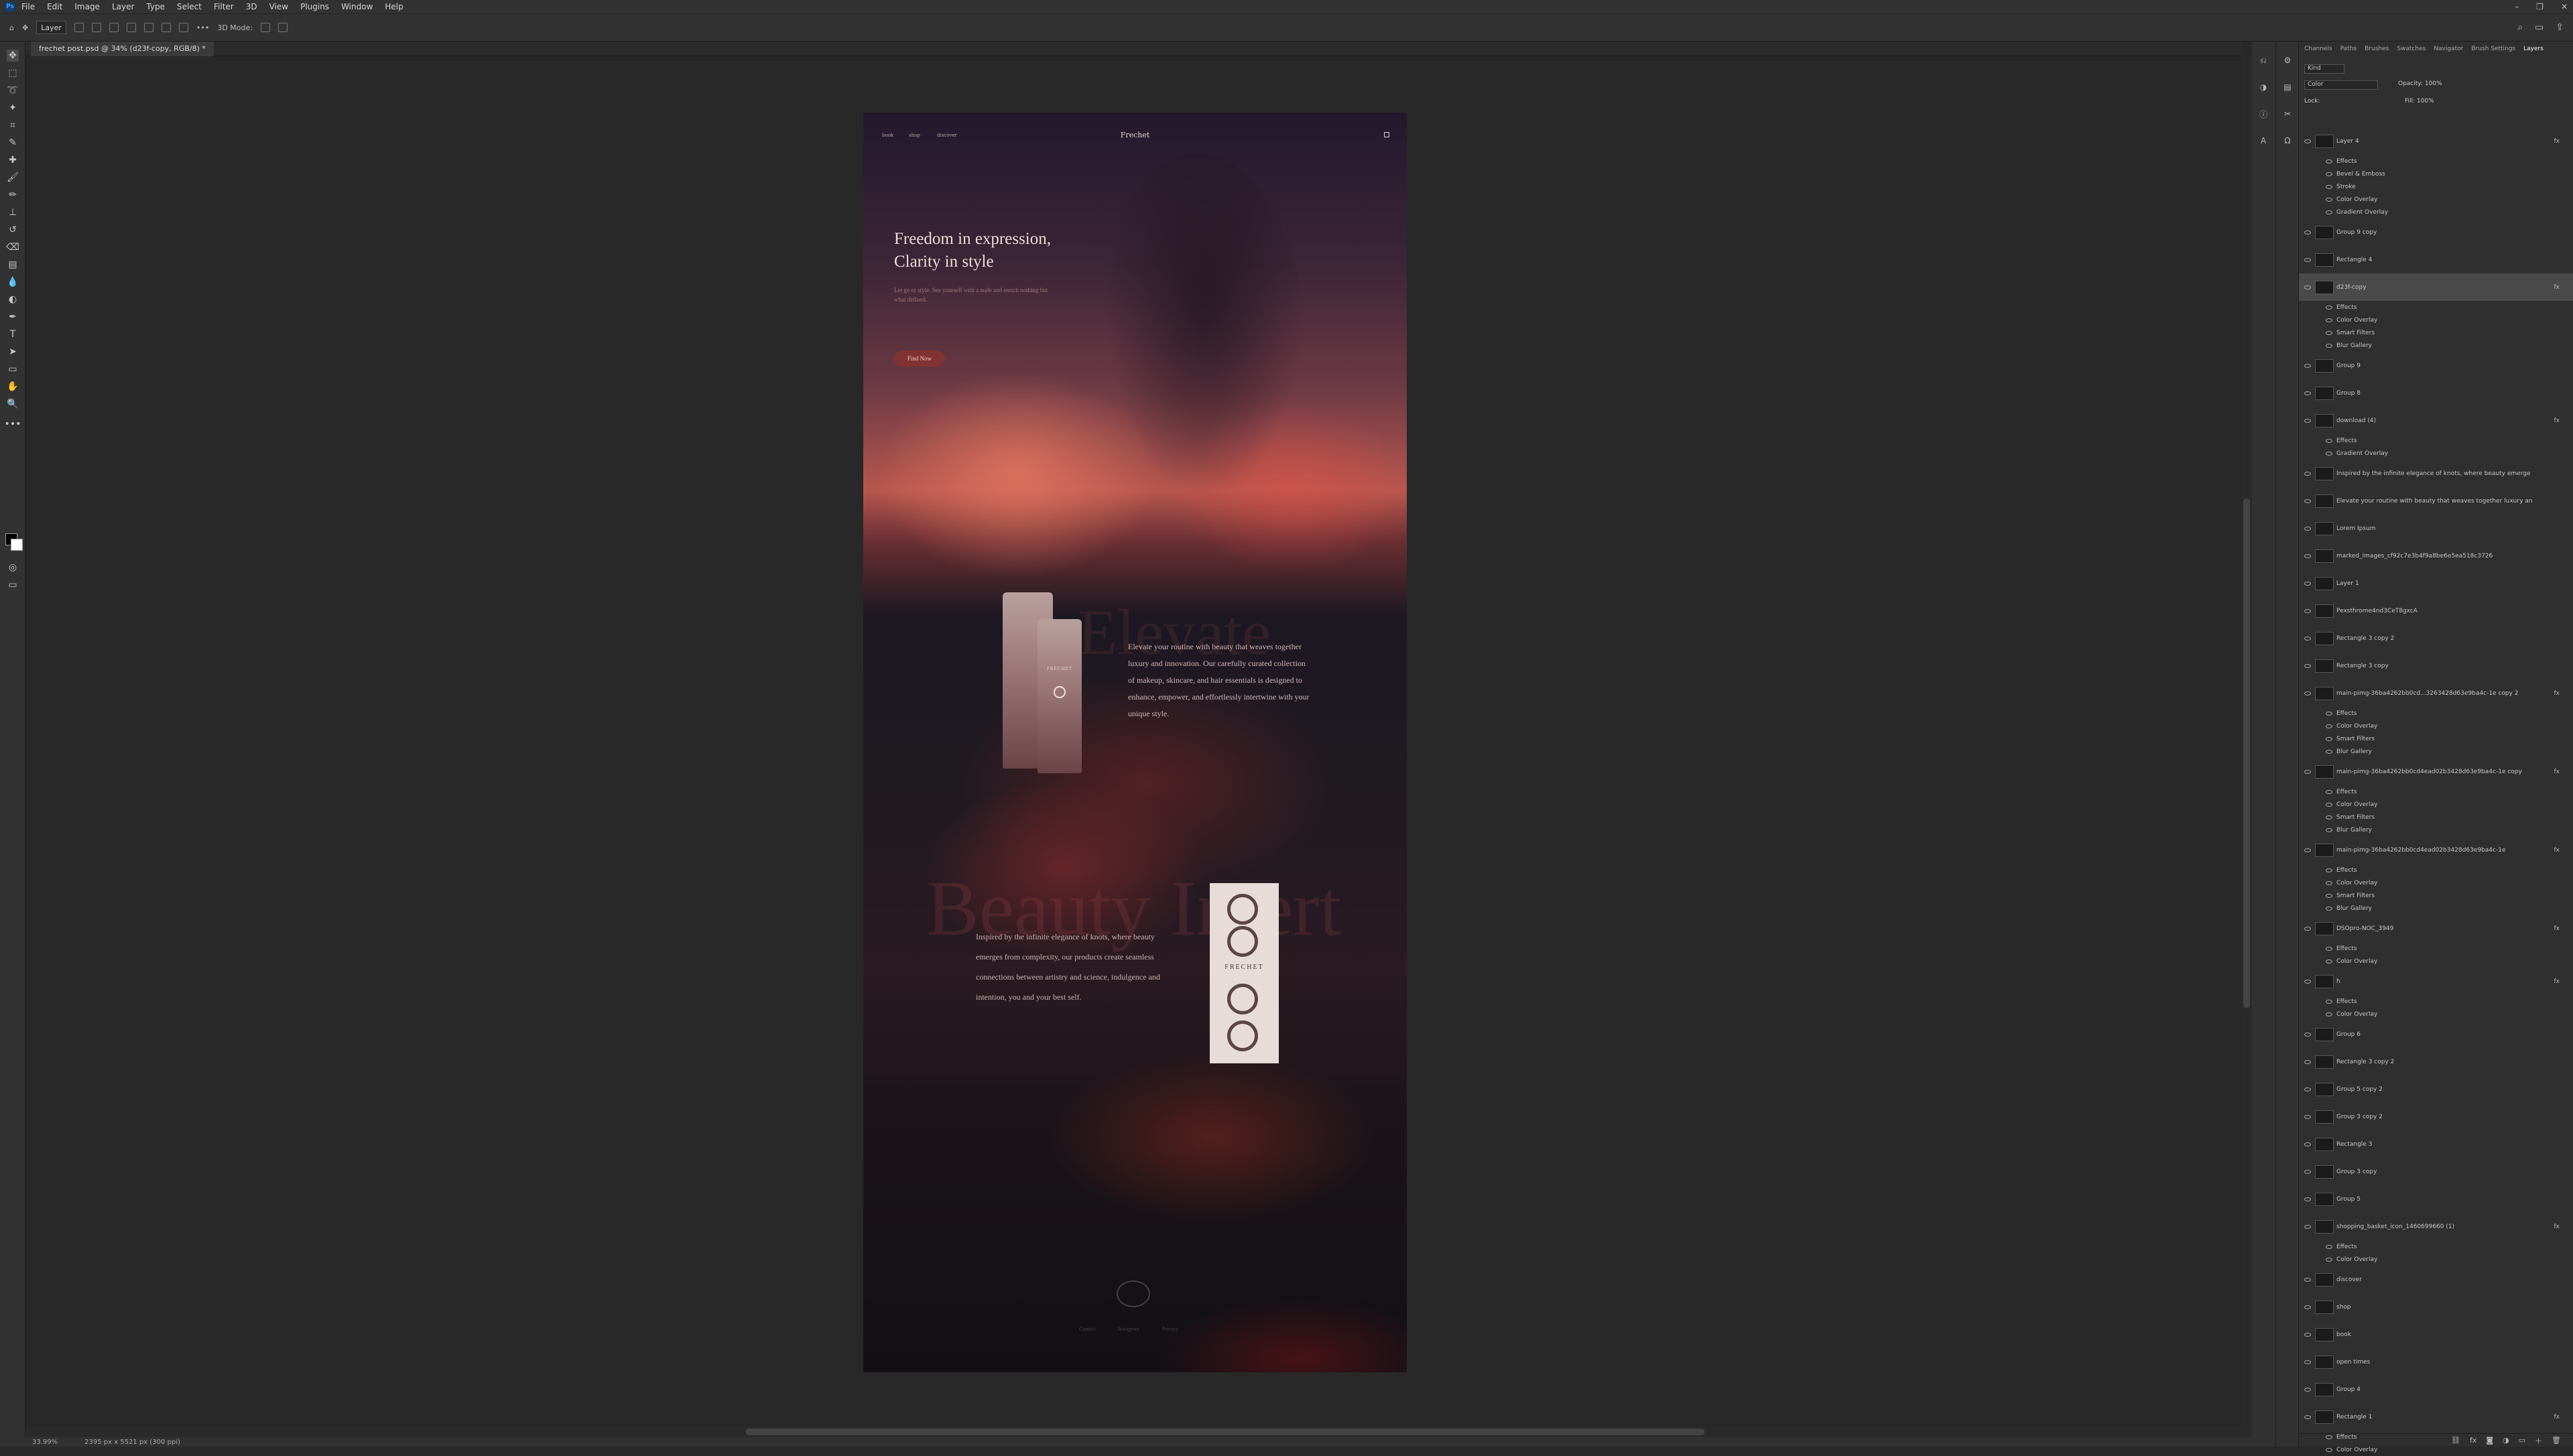  What do you see at coordinates (2436, 583) in the screenshot?
I see `layer-row: Layer 1` at bounding box center [2436, 583].